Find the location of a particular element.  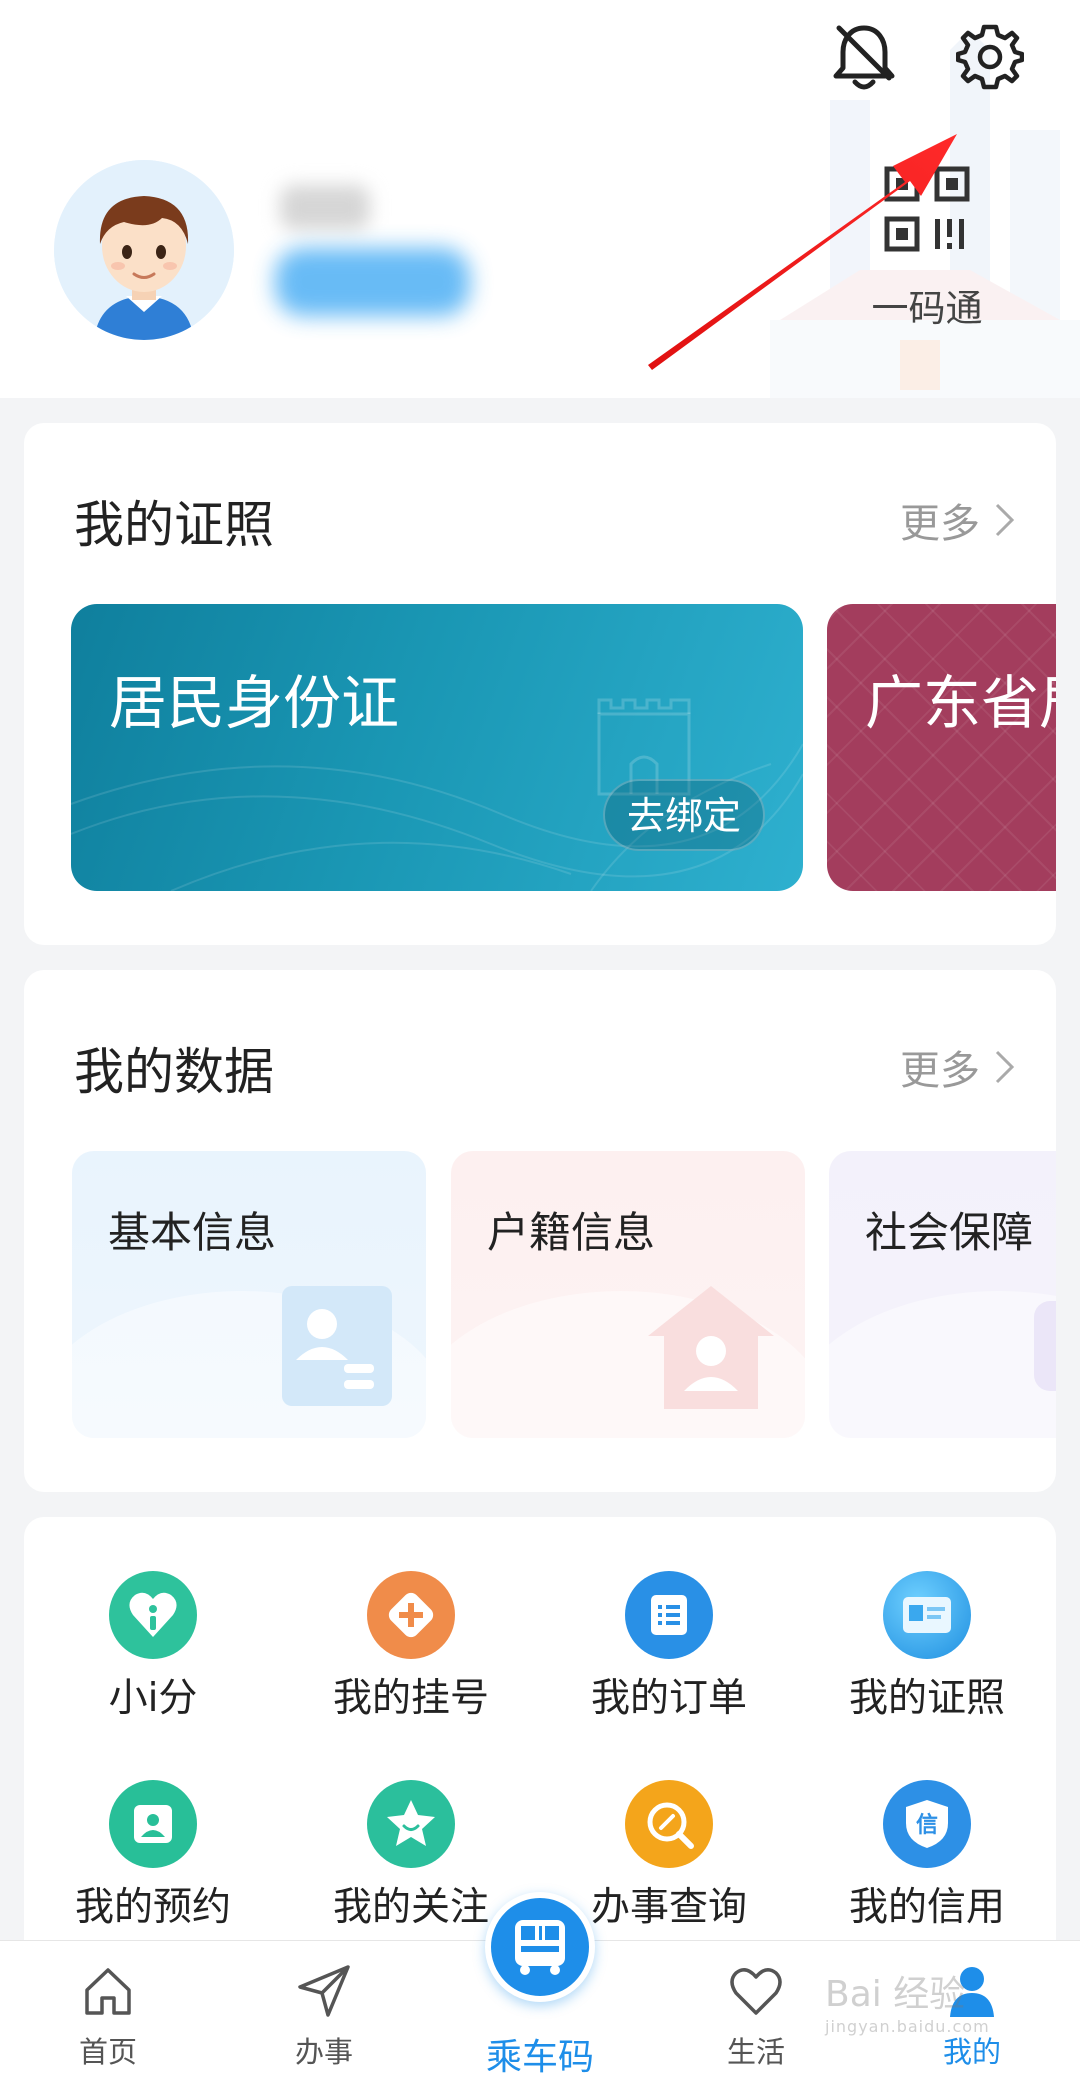

service-my-registration: 我的挂号 is located at coordinates (411, 1619).